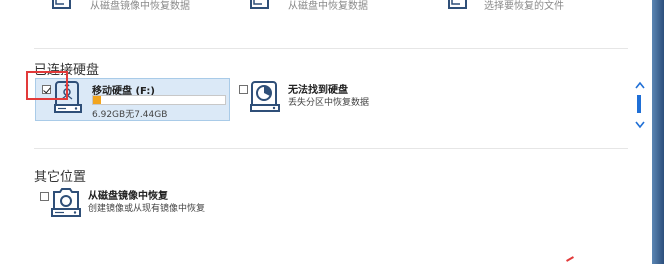  Describe the element at coordinates (97, 100) in the screenshot. I see `drive-usage-fill` at that location.